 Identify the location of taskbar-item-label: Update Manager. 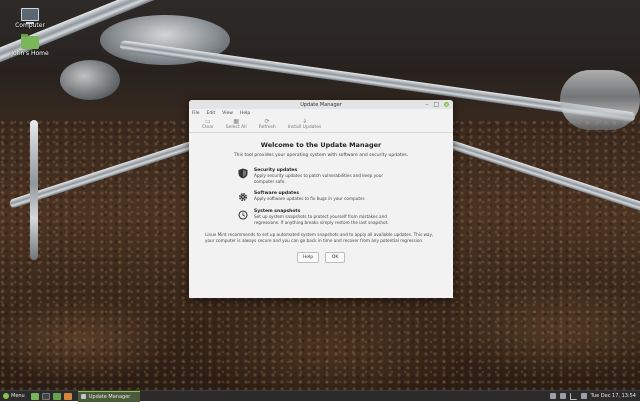
(109, 396).